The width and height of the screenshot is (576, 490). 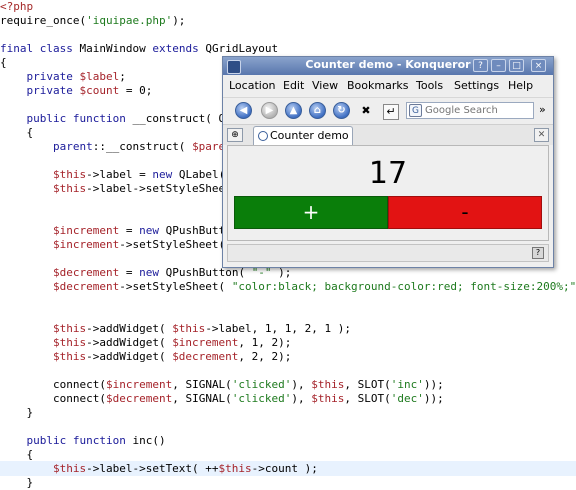 What do you see at coordinates (136, 90) in the screenshot?
I see `code-token: = 0;` at bounding box center [136, 90].